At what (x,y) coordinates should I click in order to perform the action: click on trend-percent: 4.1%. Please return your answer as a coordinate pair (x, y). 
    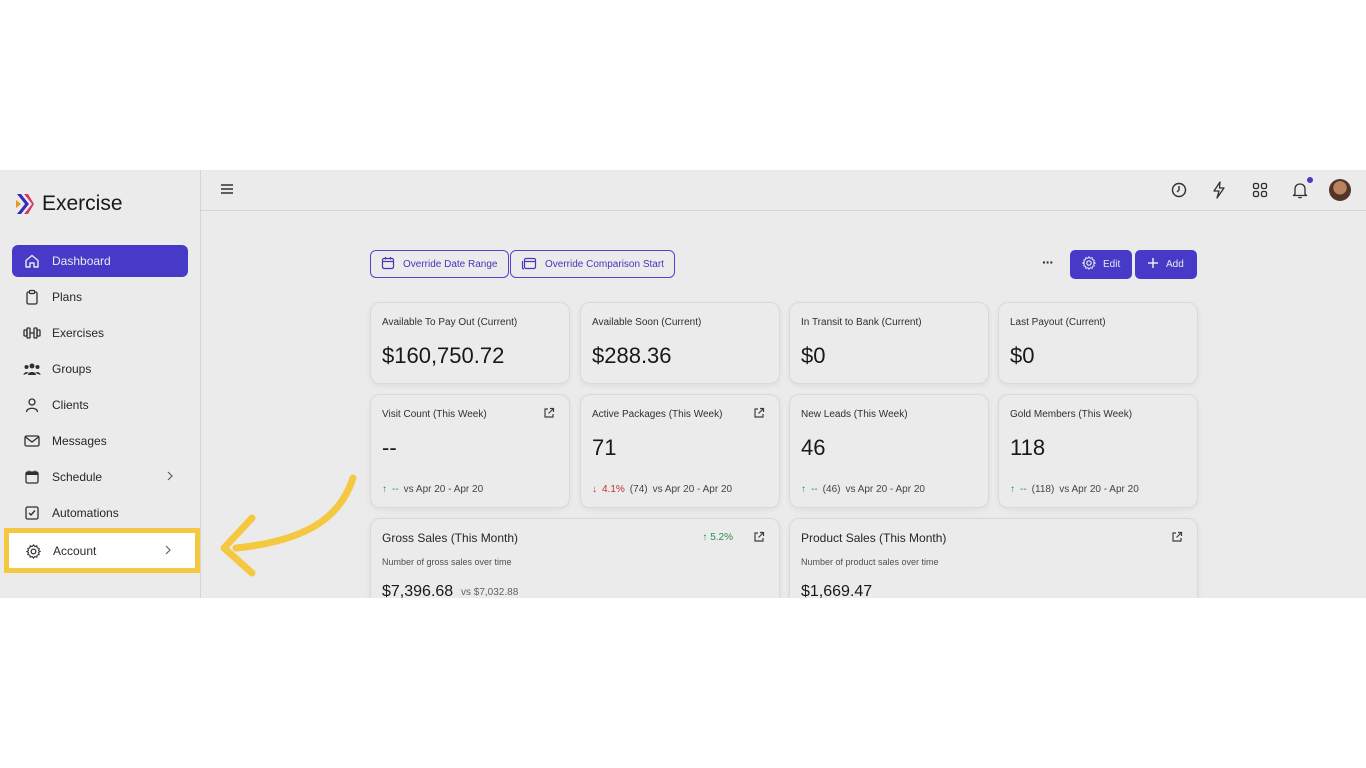
    Looking at the image, I should click on (613, 489).